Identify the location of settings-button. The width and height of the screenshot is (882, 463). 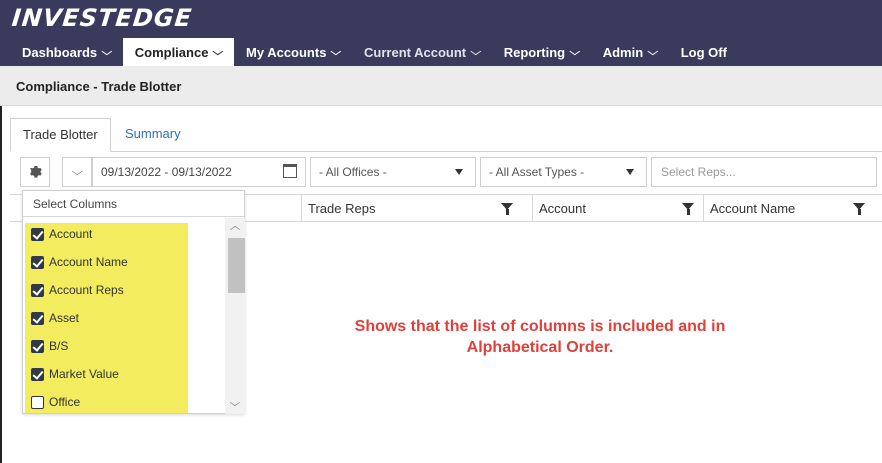
(35, 172).